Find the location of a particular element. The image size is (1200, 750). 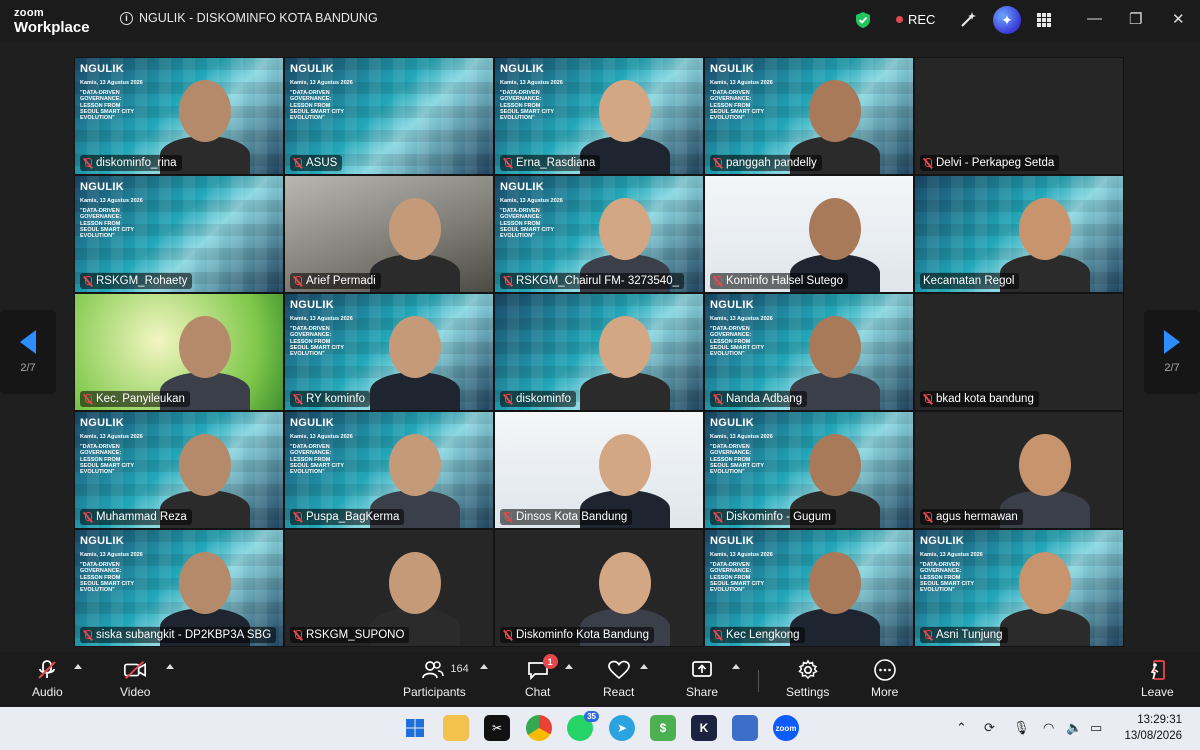

participant-name-label: siska subangkit - DP2KBP3A SBG is located at coordinates (178, 635).